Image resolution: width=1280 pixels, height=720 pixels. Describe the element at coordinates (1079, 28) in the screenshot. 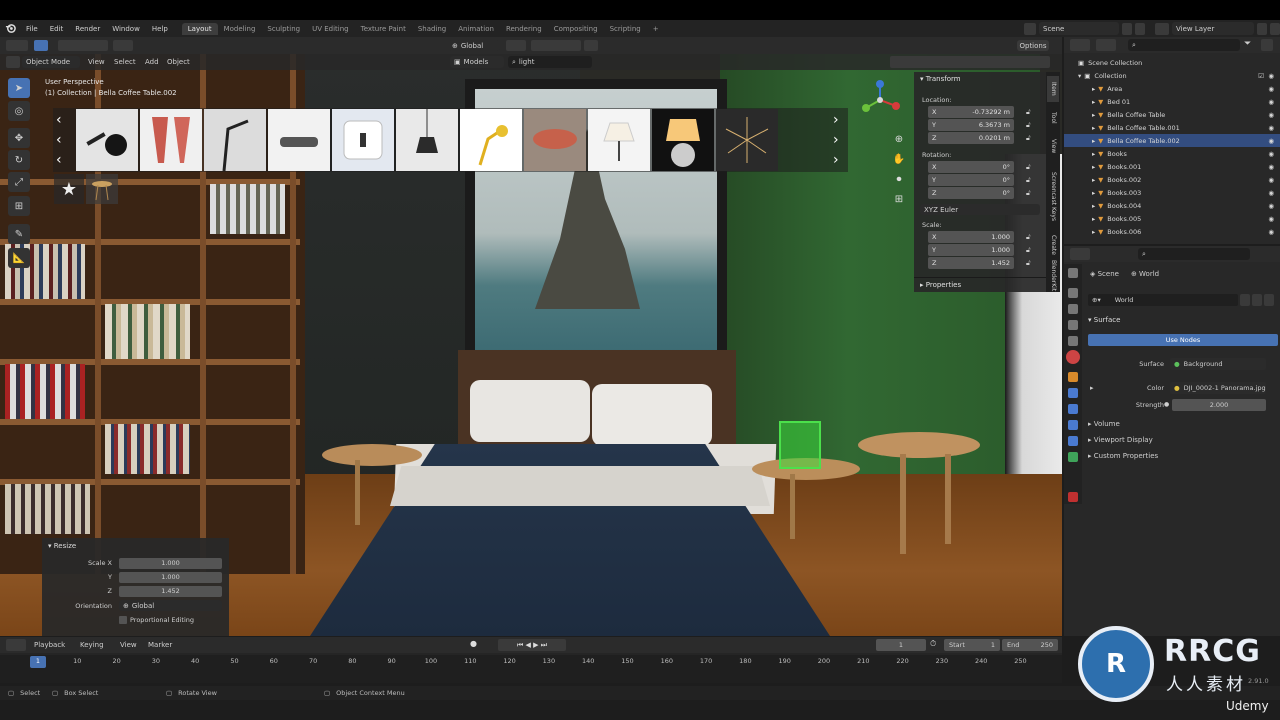

I see `scene-field: Scene` at that location.